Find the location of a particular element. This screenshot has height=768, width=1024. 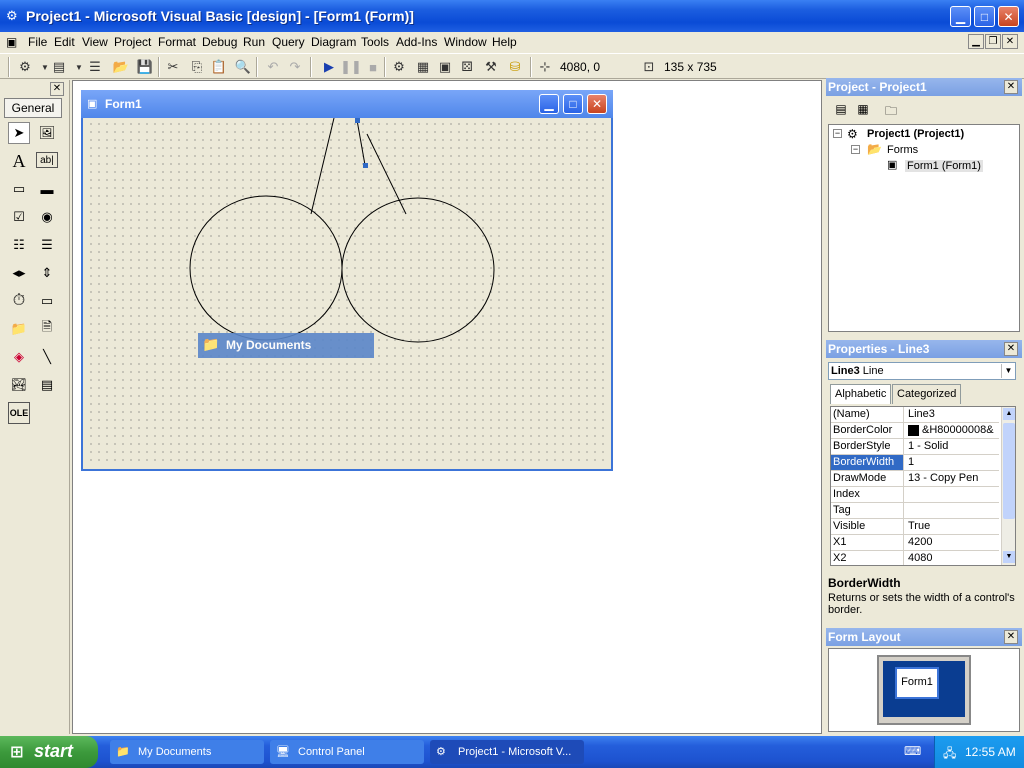

property-value: 1 - Solid is located at coordinates (952, 446).